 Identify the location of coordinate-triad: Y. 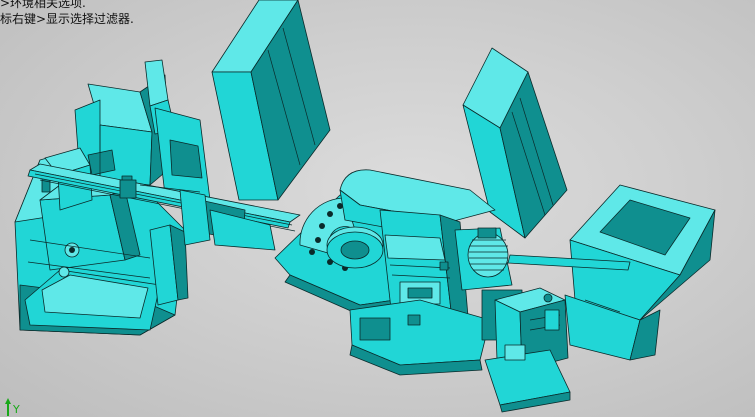
(12, 407).